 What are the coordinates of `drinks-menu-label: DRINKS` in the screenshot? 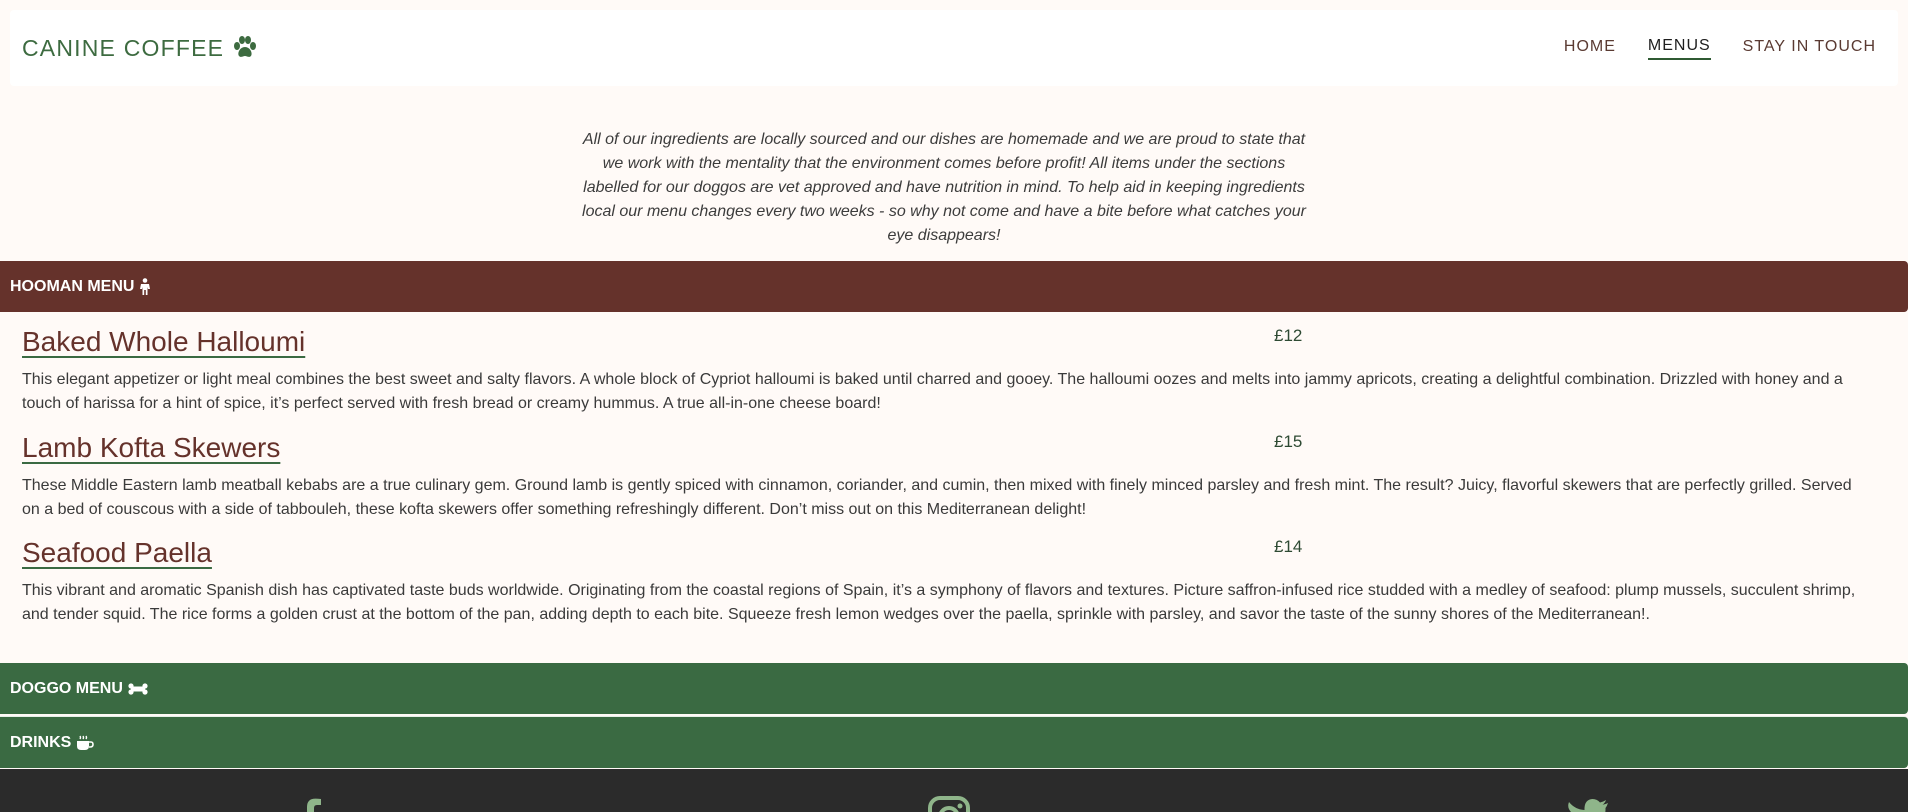 It's located at (41, 742).